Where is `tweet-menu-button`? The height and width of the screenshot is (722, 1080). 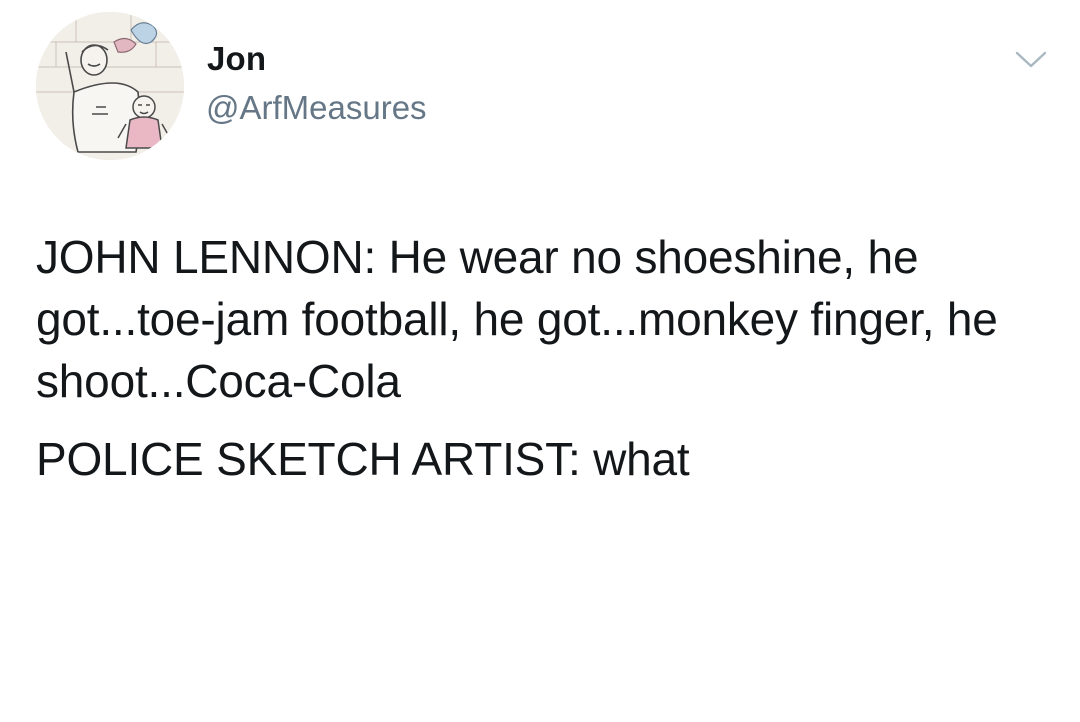
tweet-menu-button is located at coordinates (1031, 59).